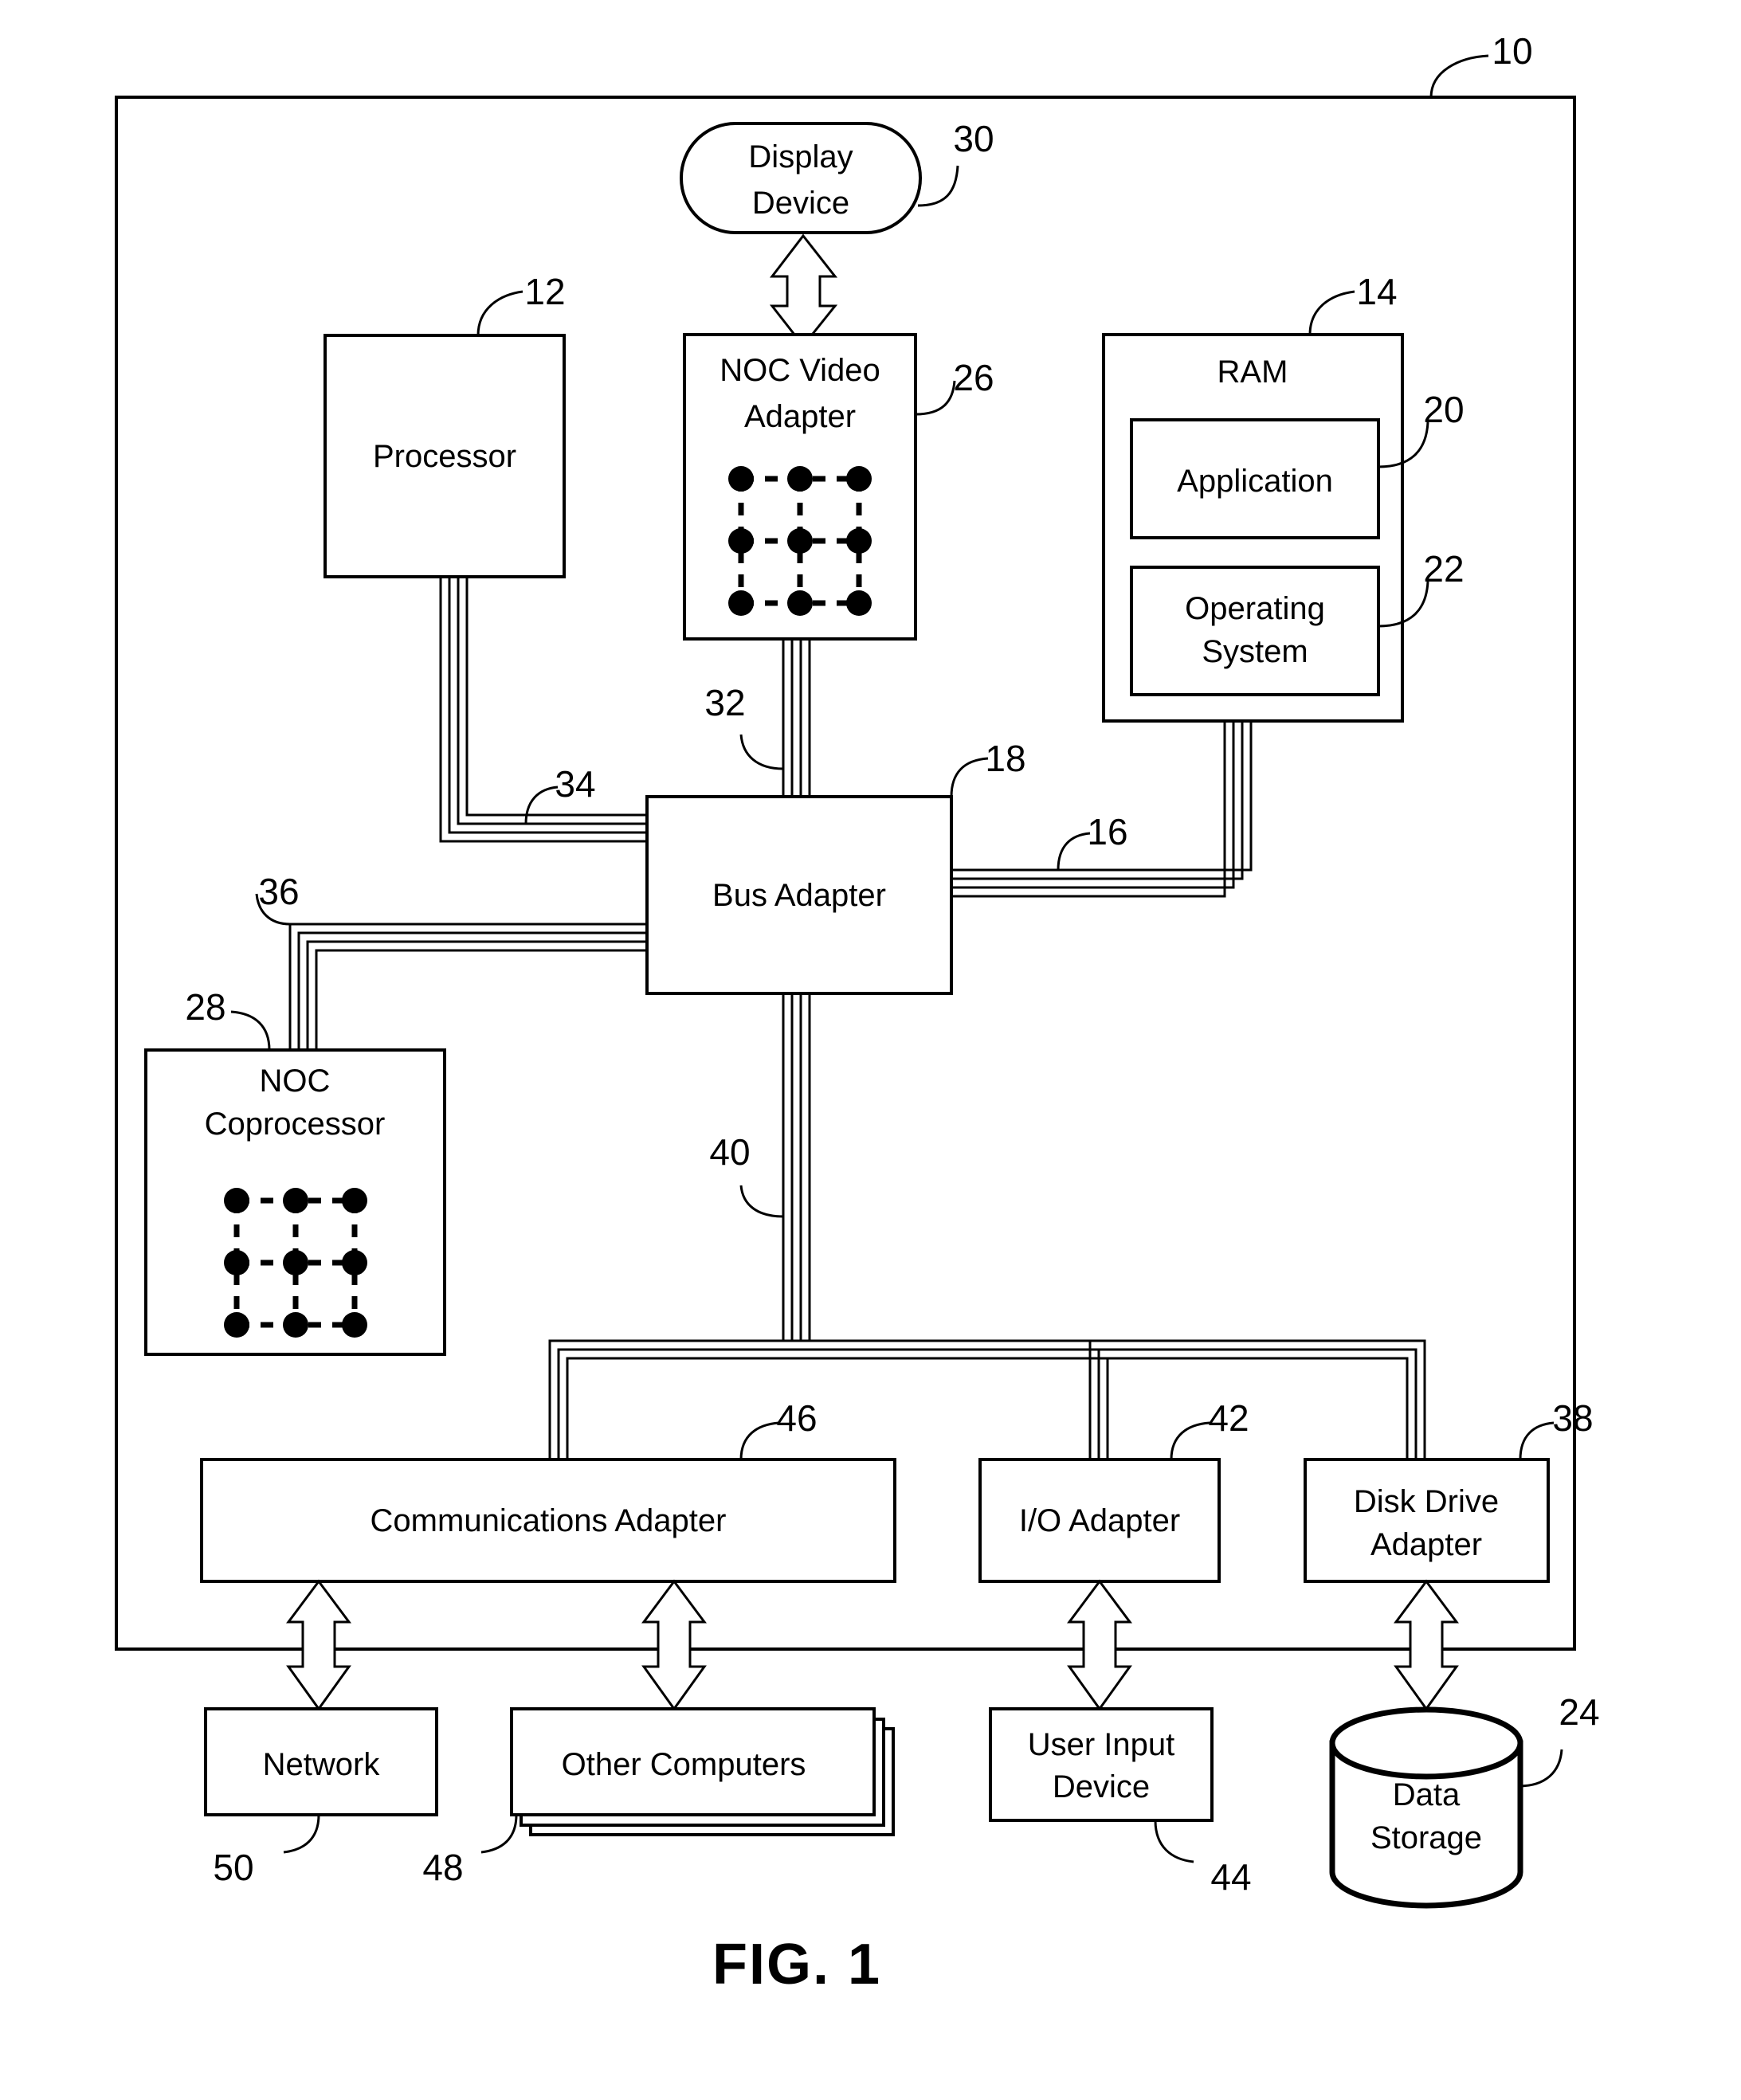 This screenshot has height=2100, width=1741. What do you see at coordinates (549, 1520) in the screenshot?
I see `communications-adapter-label: Communications Adapter` at bounding box center [549, 1520].